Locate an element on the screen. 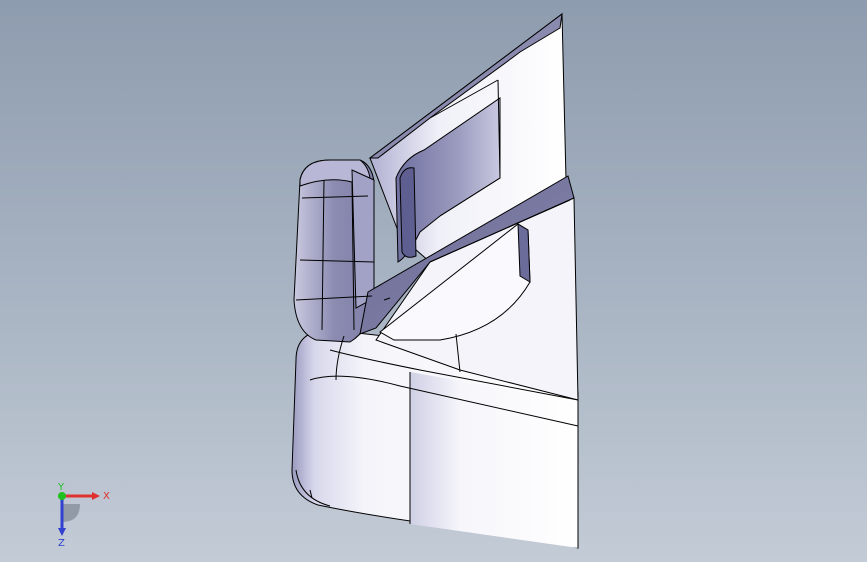 The height and width of the screenshot is (562, 867). lower-body-right-face is located at coordinates (494, 460).